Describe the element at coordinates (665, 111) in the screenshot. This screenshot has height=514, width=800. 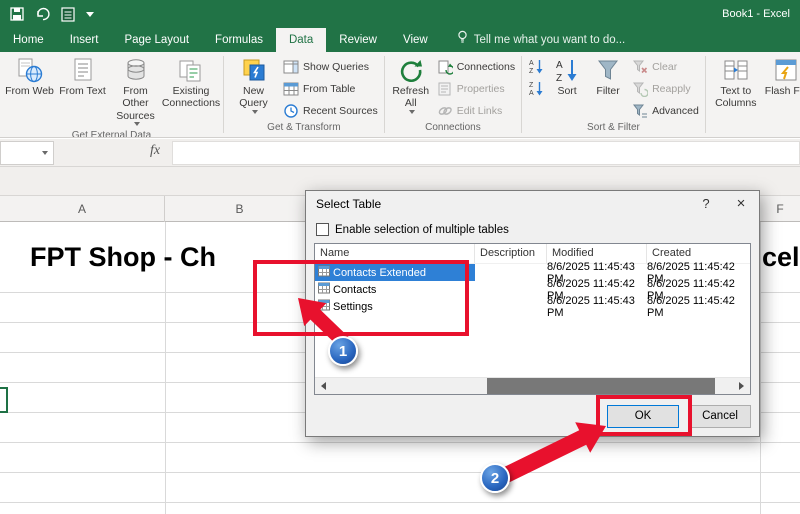
I see `advanced-filter-button: Advanced` at that location.